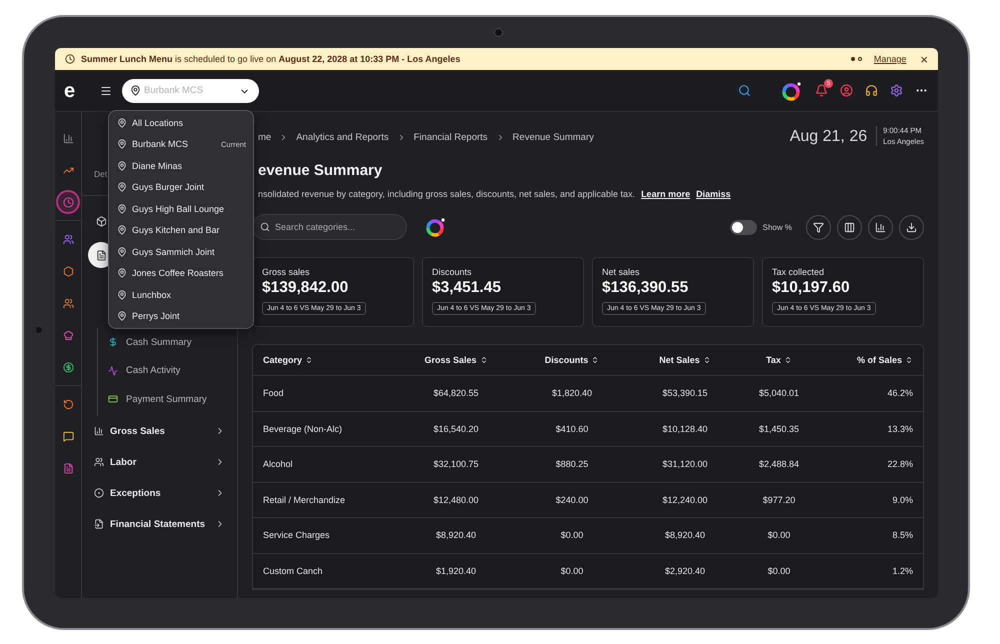  I want to click on table-cell-text: $64,820.55, so click(456, 393).